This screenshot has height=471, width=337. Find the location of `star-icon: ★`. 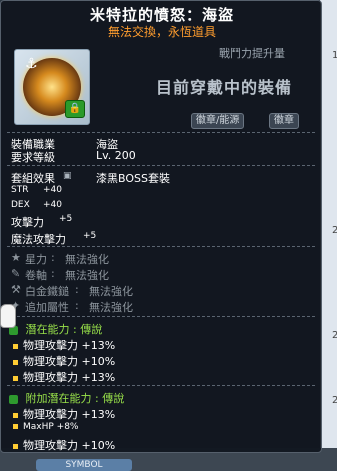

star-icon: ★ is located at coordinates (16, 257).